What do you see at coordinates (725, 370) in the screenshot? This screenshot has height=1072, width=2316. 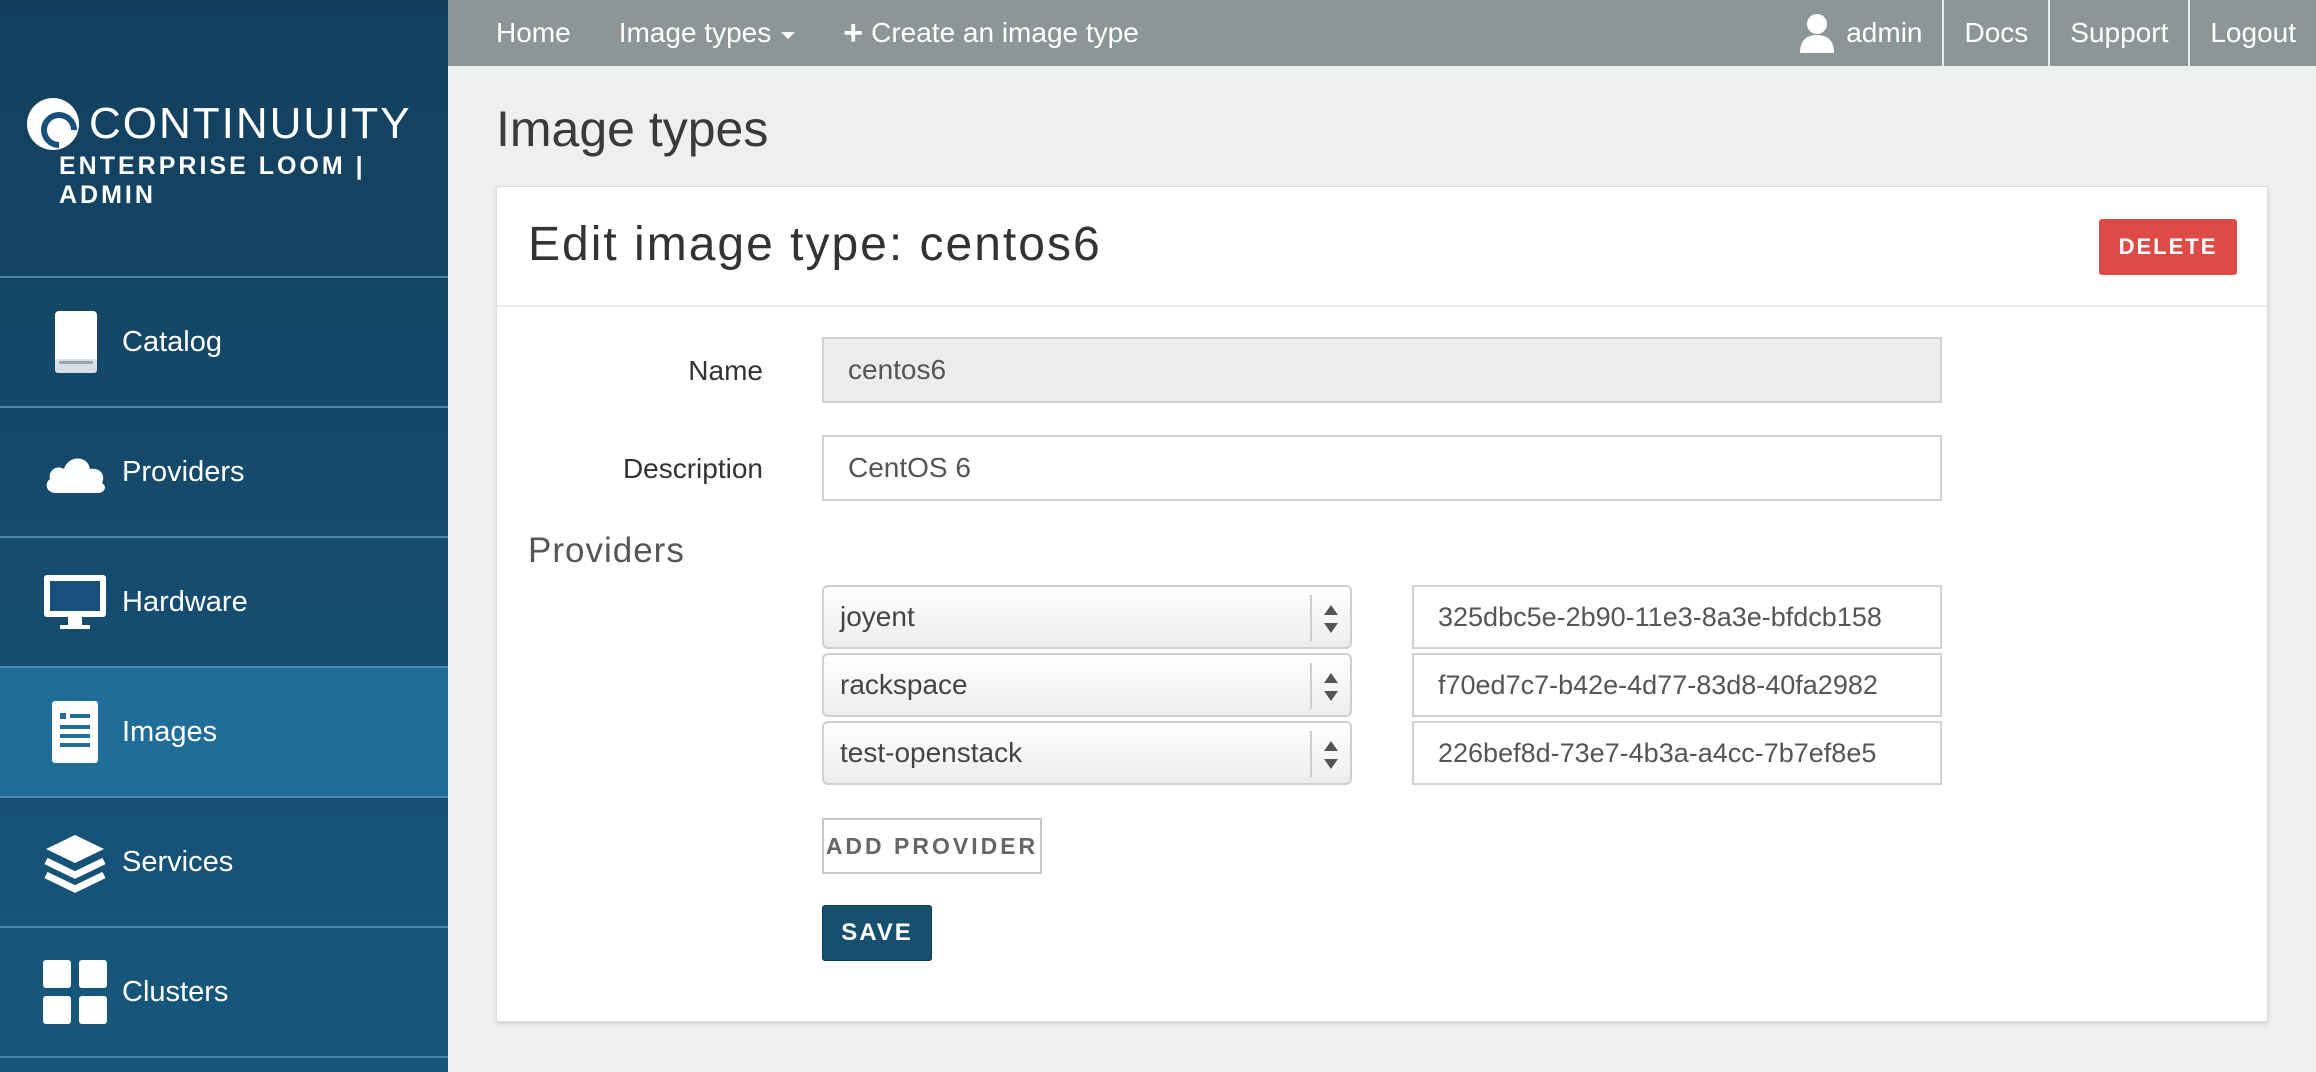 I see `name-label: Name` at bounding box center [725, 370].